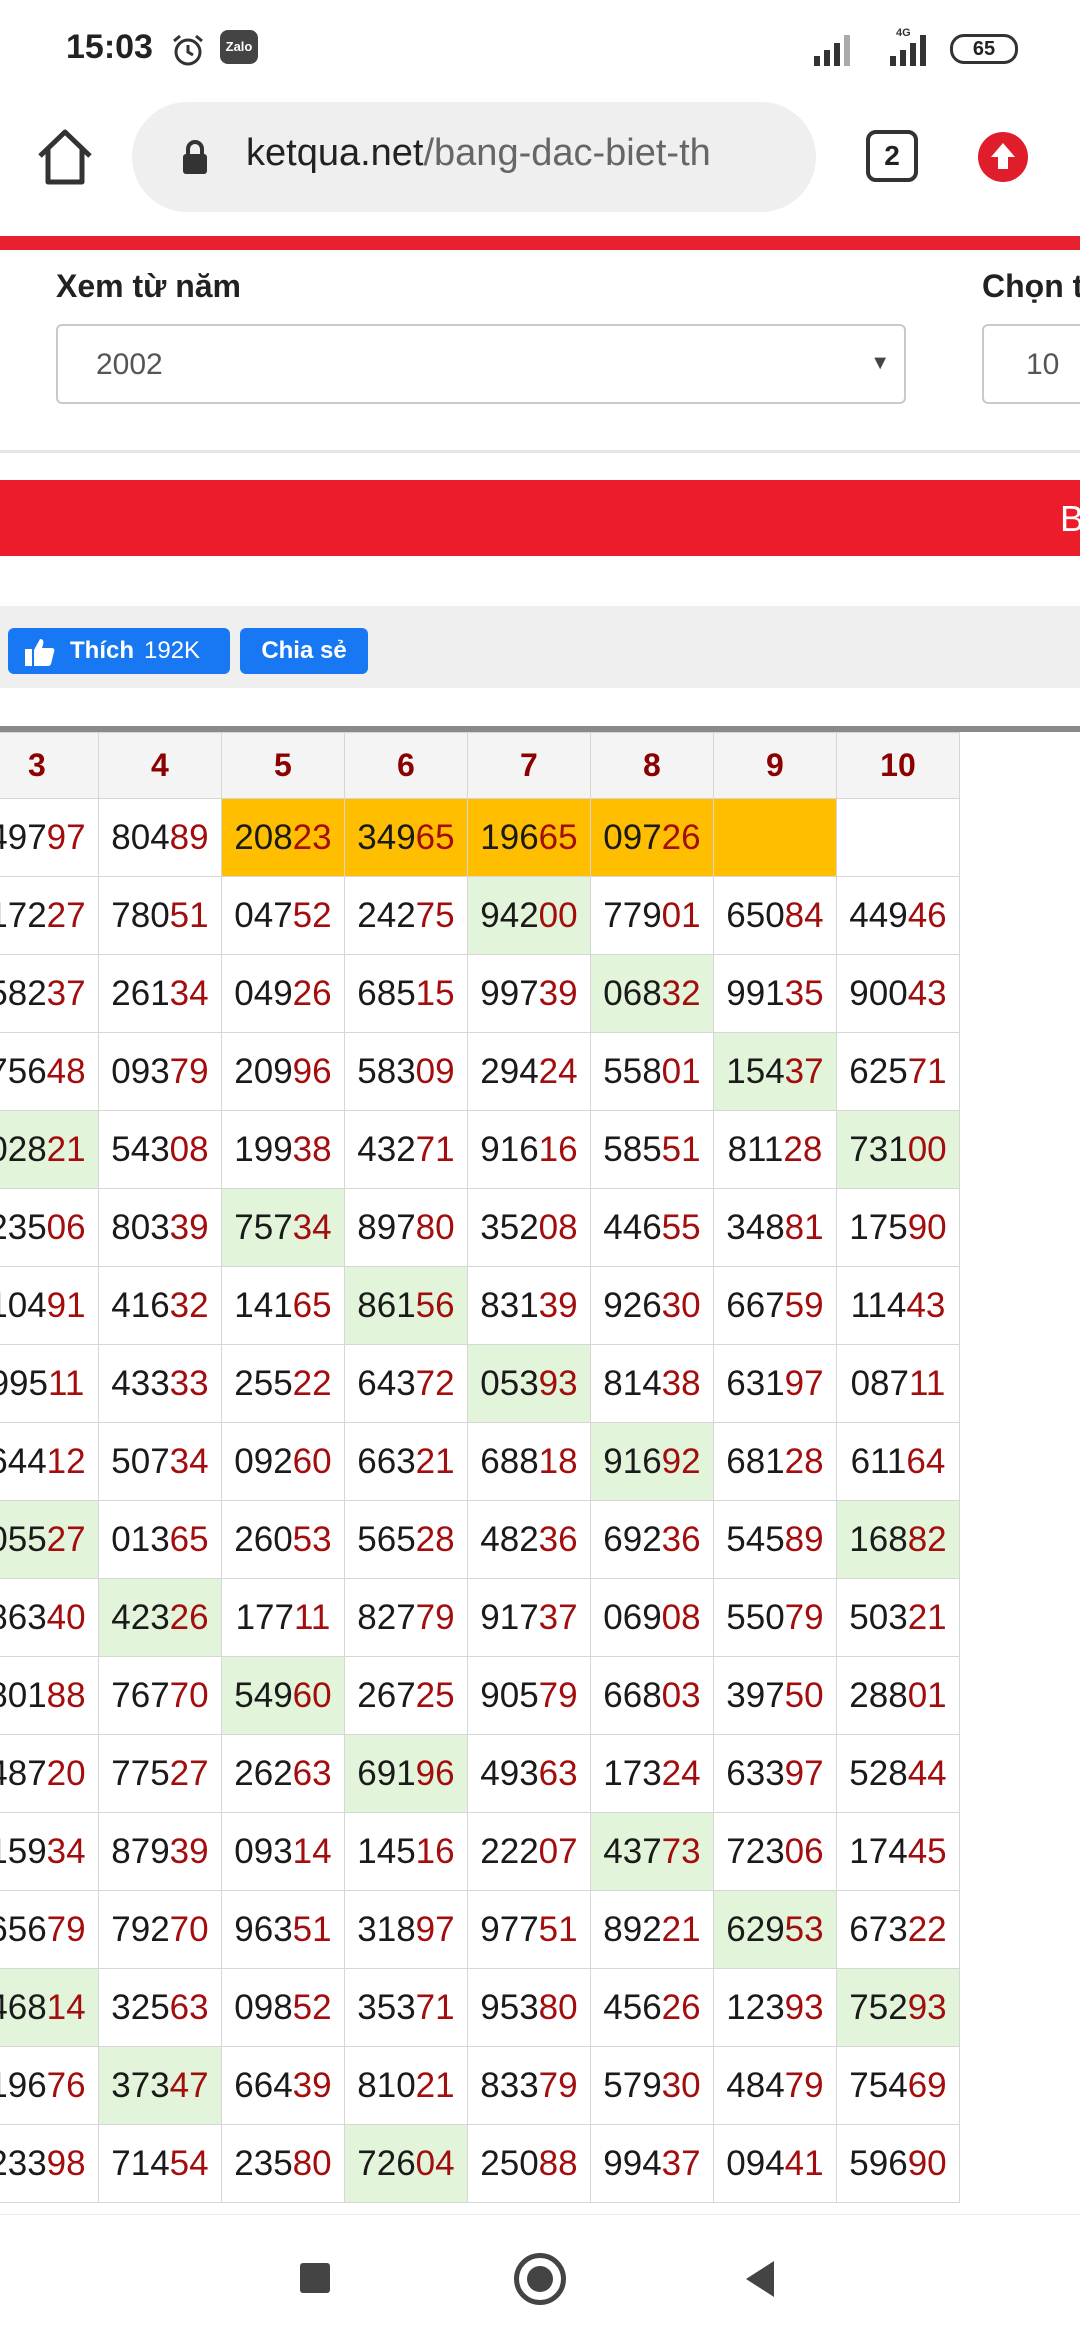  I want to click on number-tail: 08, so click(681, 1617).